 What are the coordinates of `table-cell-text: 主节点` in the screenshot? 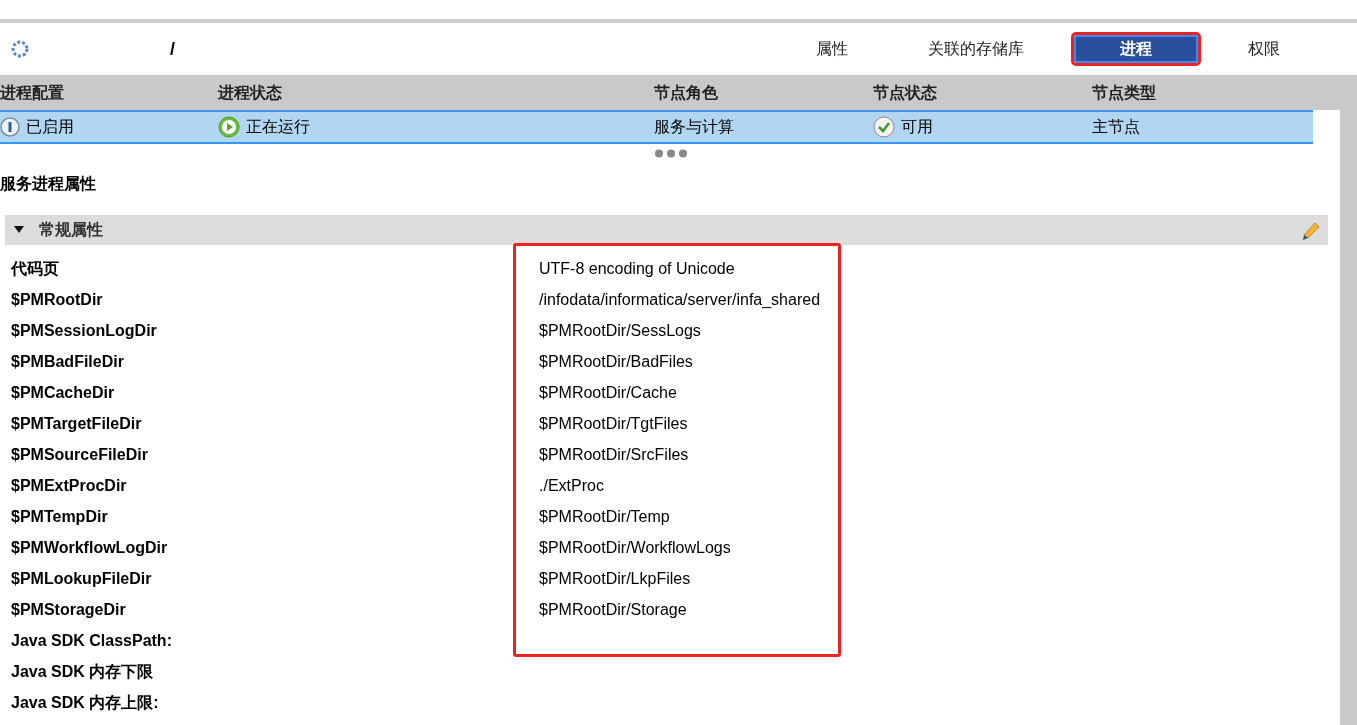 It's located at (1116, 127).